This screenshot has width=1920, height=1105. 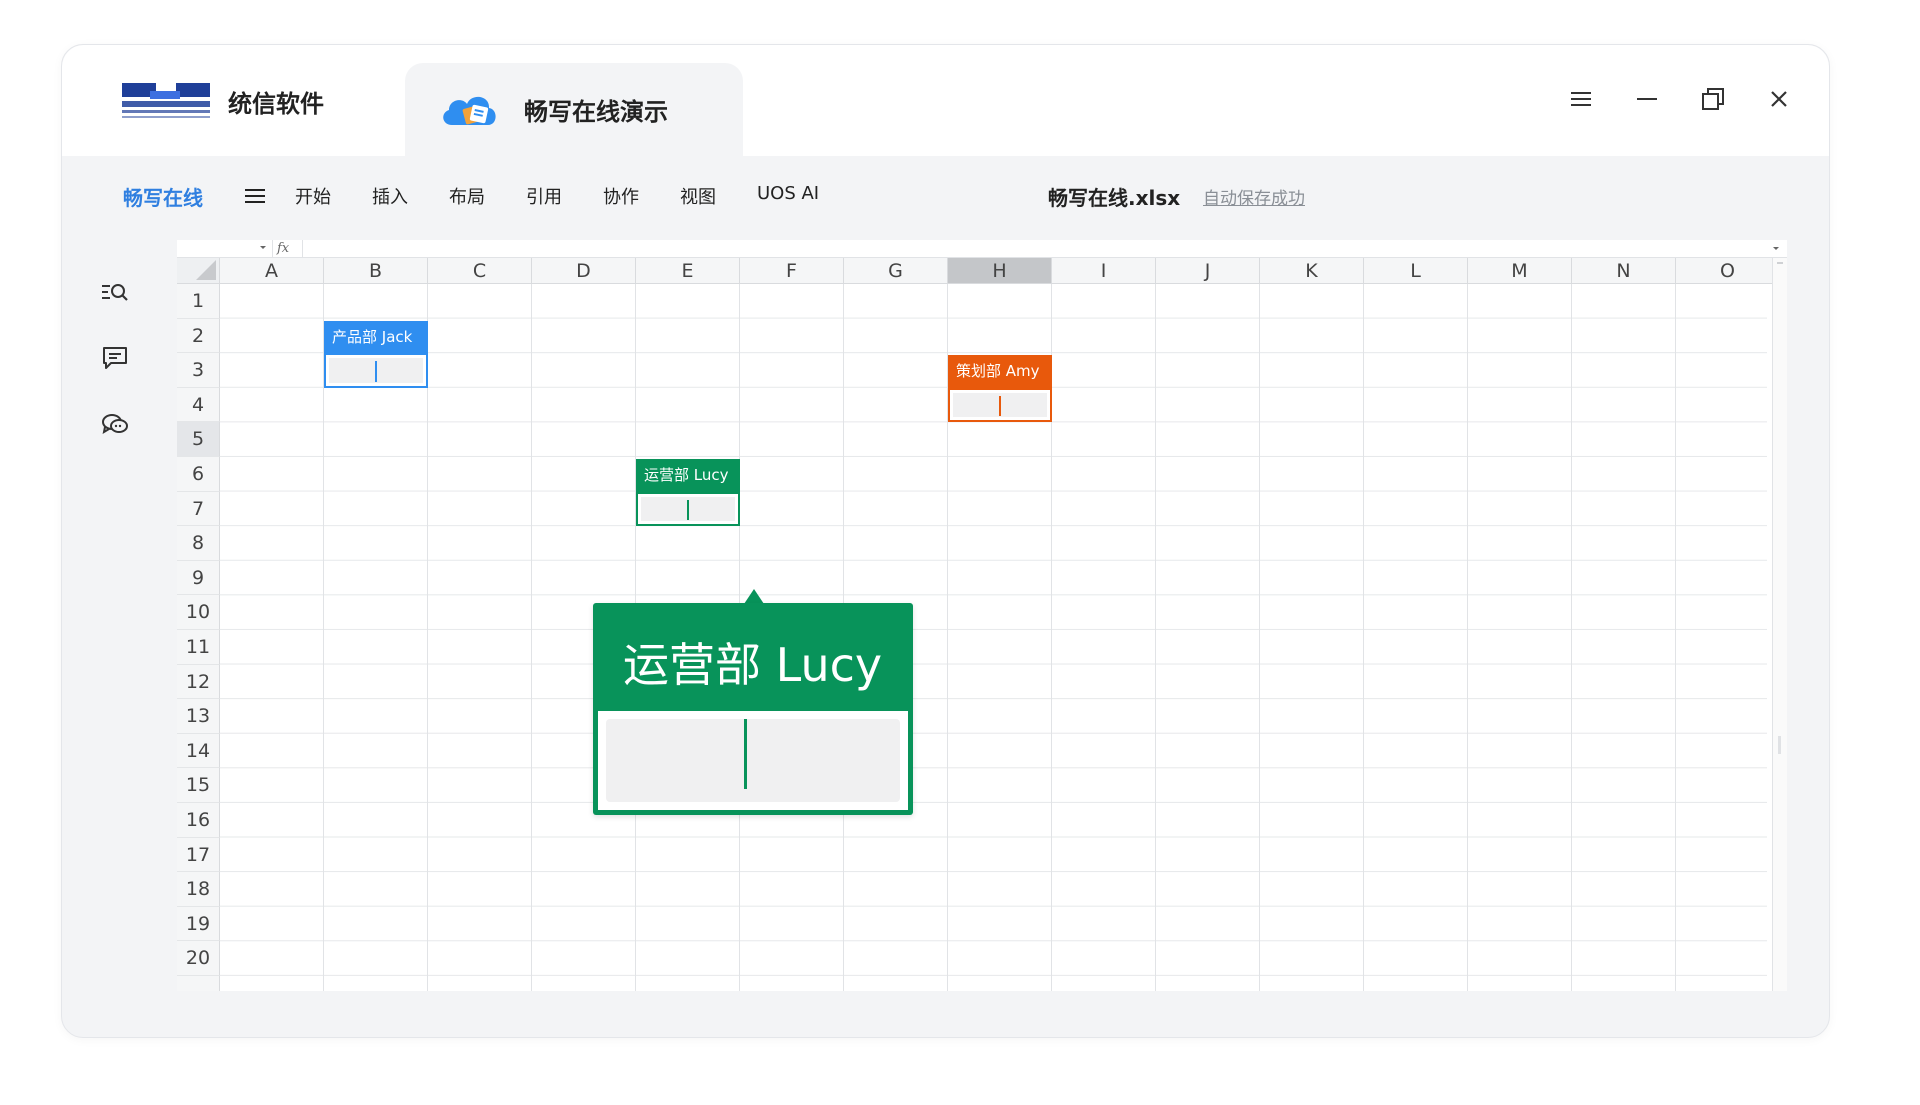 I want to click on hamburger-menu-icon, so click(x=256, y=196).